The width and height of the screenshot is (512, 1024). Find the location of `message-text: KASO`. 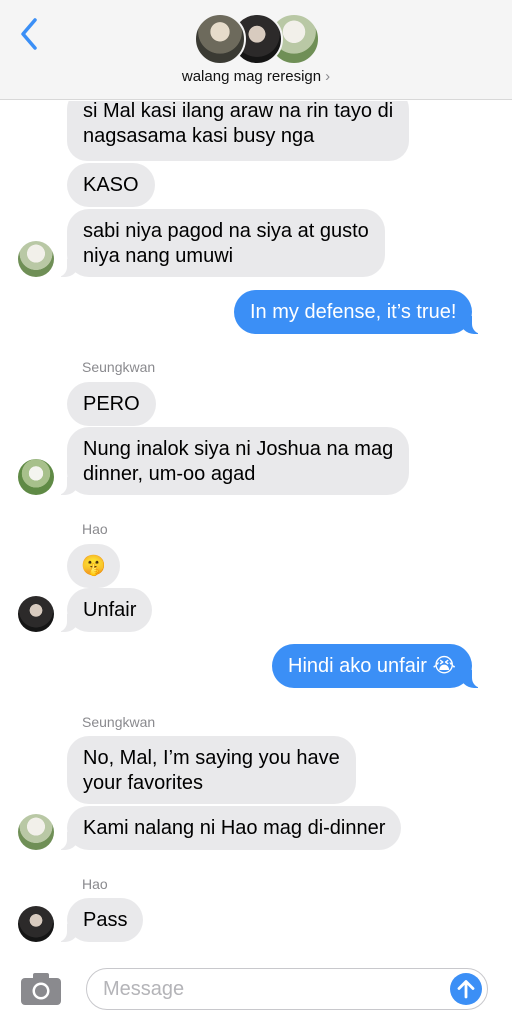

message-text: KASO is located at coordinates (111, 185).